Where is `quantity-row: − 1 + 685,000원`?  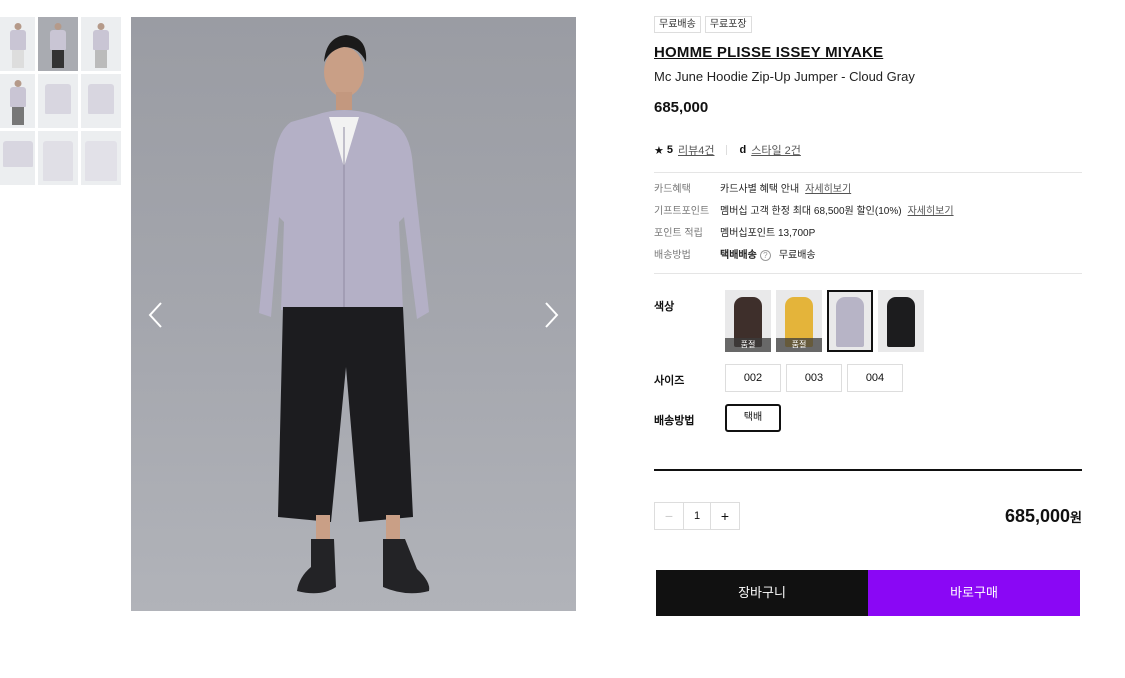
quantity-row: − 1 + 685,000원 is located at coordinates (868, 516).